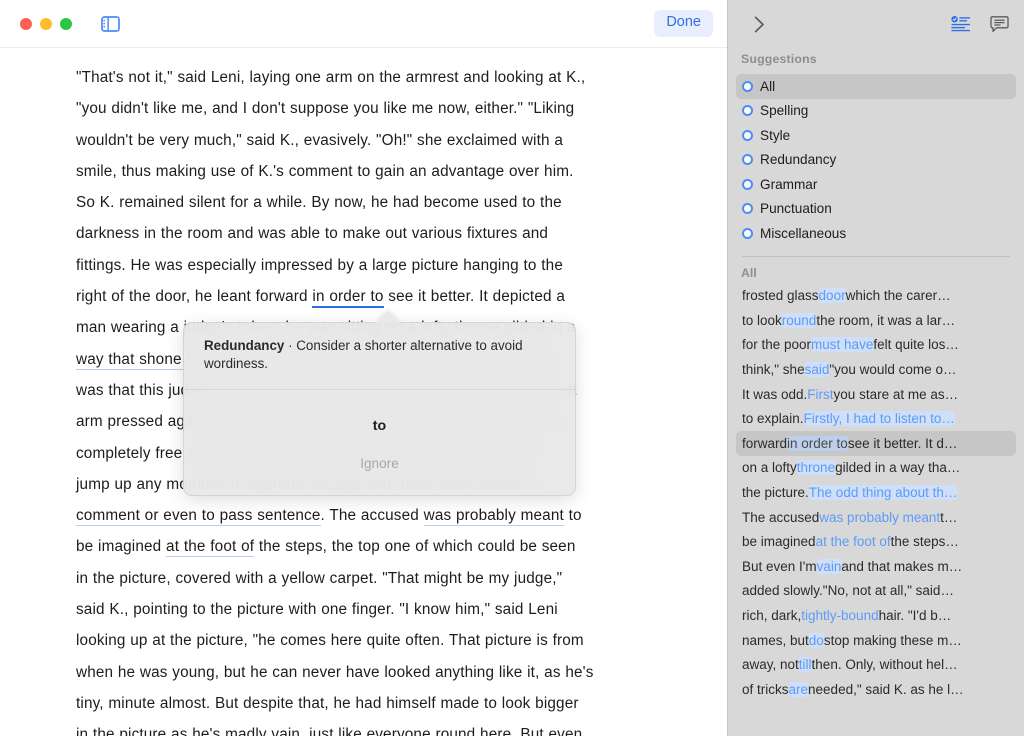  Describe the element at coordinates (796, 209) in the screenshot. I see `category-label: Punctuation` at that location.